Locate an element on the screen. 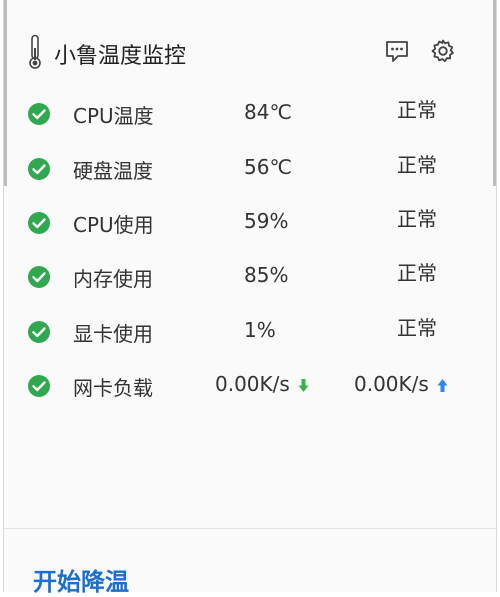  download-speed: 0.00K/s is located at coordinates (252, 384).